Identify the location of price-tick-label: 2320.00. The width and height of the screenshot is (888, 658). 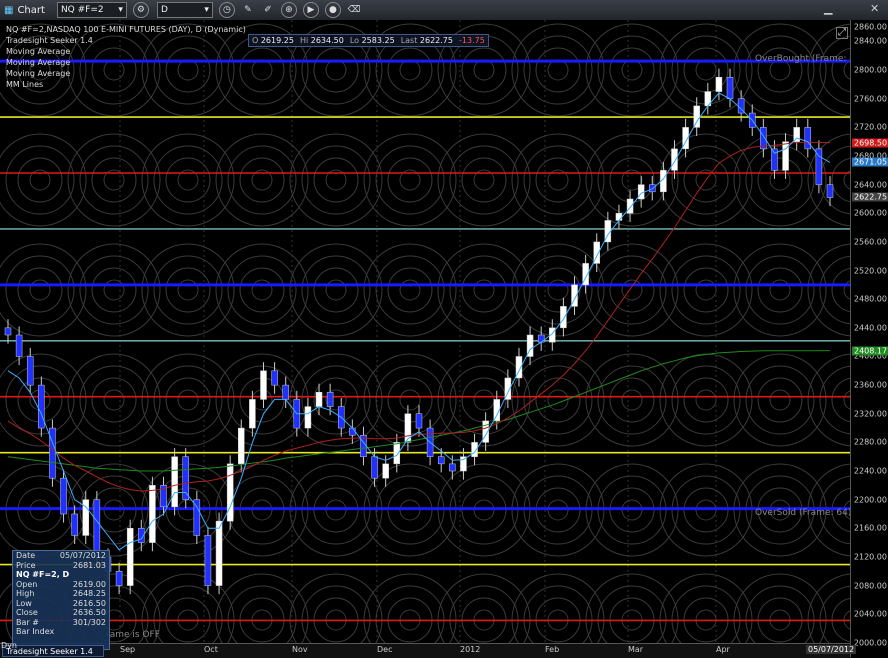
(870, 414).